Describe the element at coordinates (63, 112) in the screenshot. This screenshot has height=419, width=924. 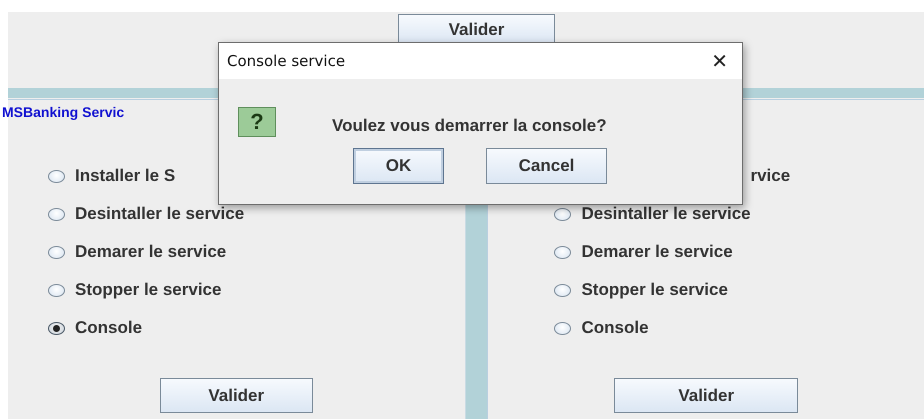
I see `panel-title: MSBanking Servic` at that location.